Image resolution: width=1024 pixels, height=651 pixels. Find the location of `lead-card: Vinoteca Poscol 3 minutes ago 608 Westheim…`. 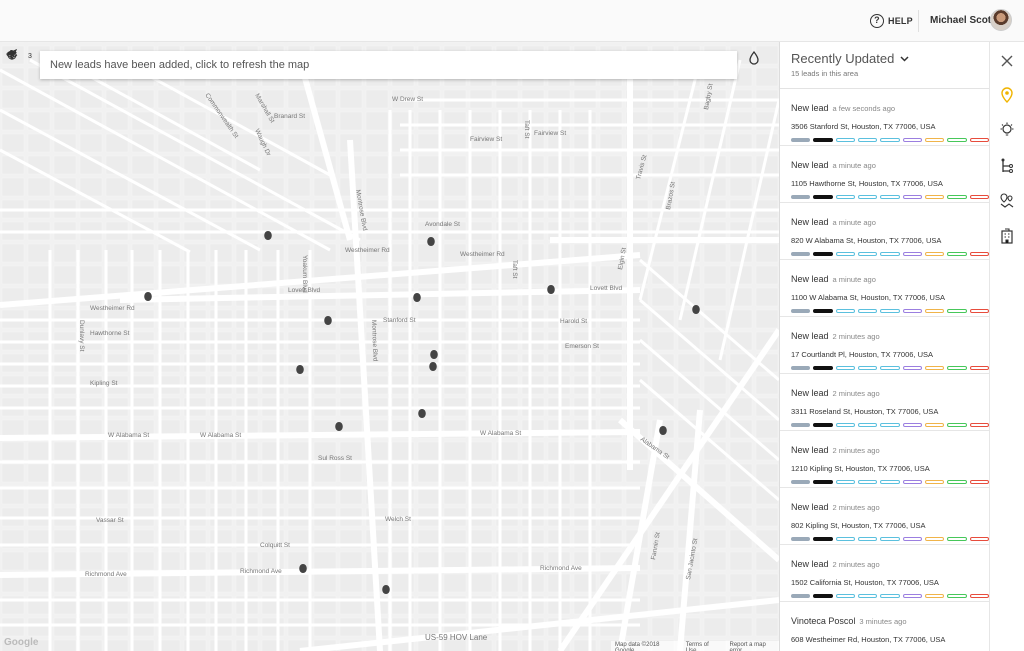

lead-card: Vinoteca Poscol 3 minutes ago 608 Westheim… is located at coordinates (884, 626).